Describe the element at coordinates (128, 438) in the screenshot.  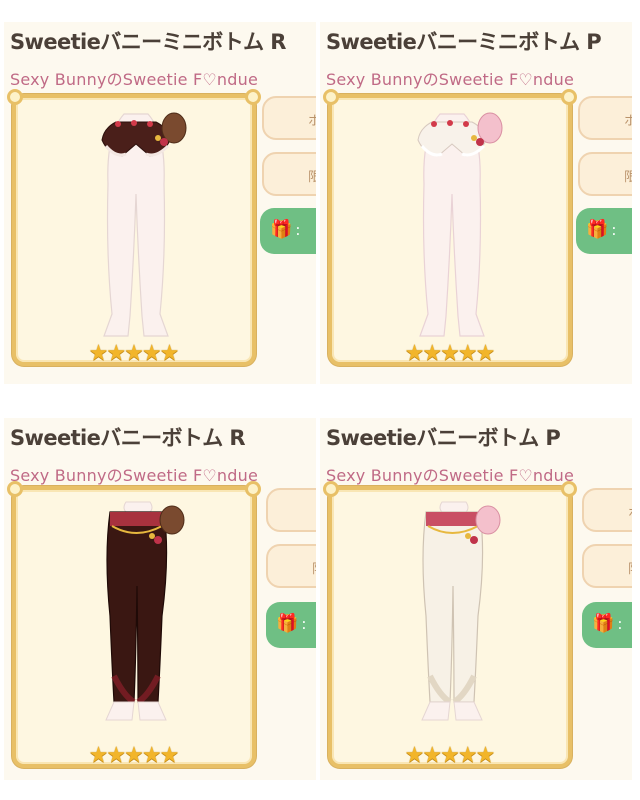
I see `item-title: Sweetieバニーボトム R` at that location.